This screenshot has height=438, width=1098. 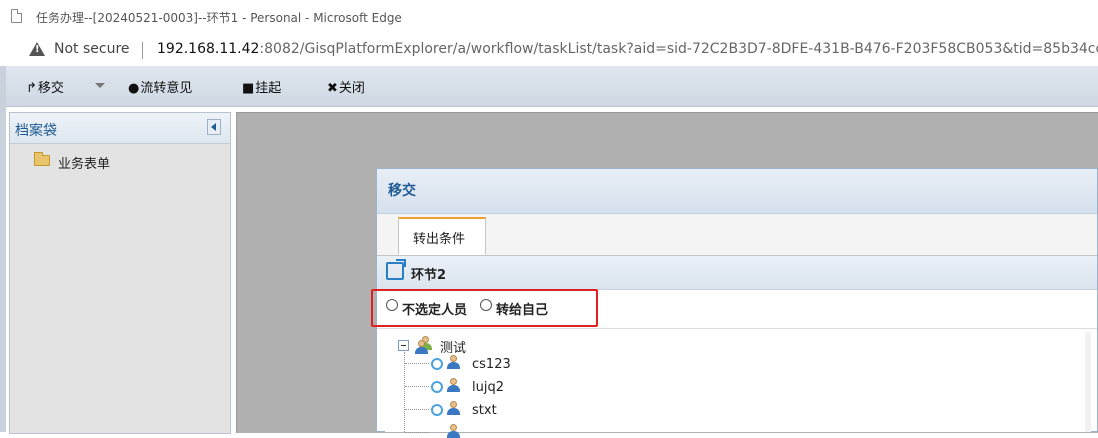 I want to click on tree-user-item: lujq2, so click(x=488, y=387).